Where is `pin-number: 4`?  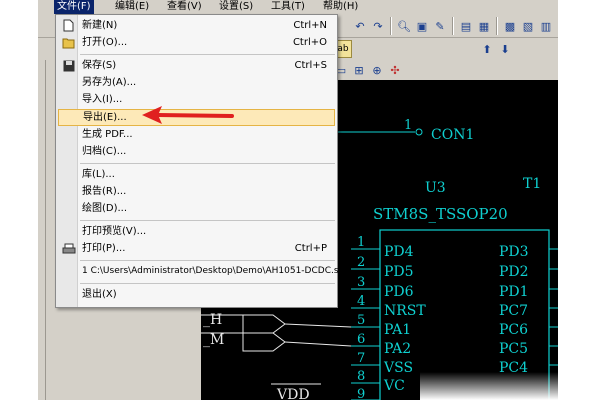
pin-number: 4 is located at coordinates (361, 301).